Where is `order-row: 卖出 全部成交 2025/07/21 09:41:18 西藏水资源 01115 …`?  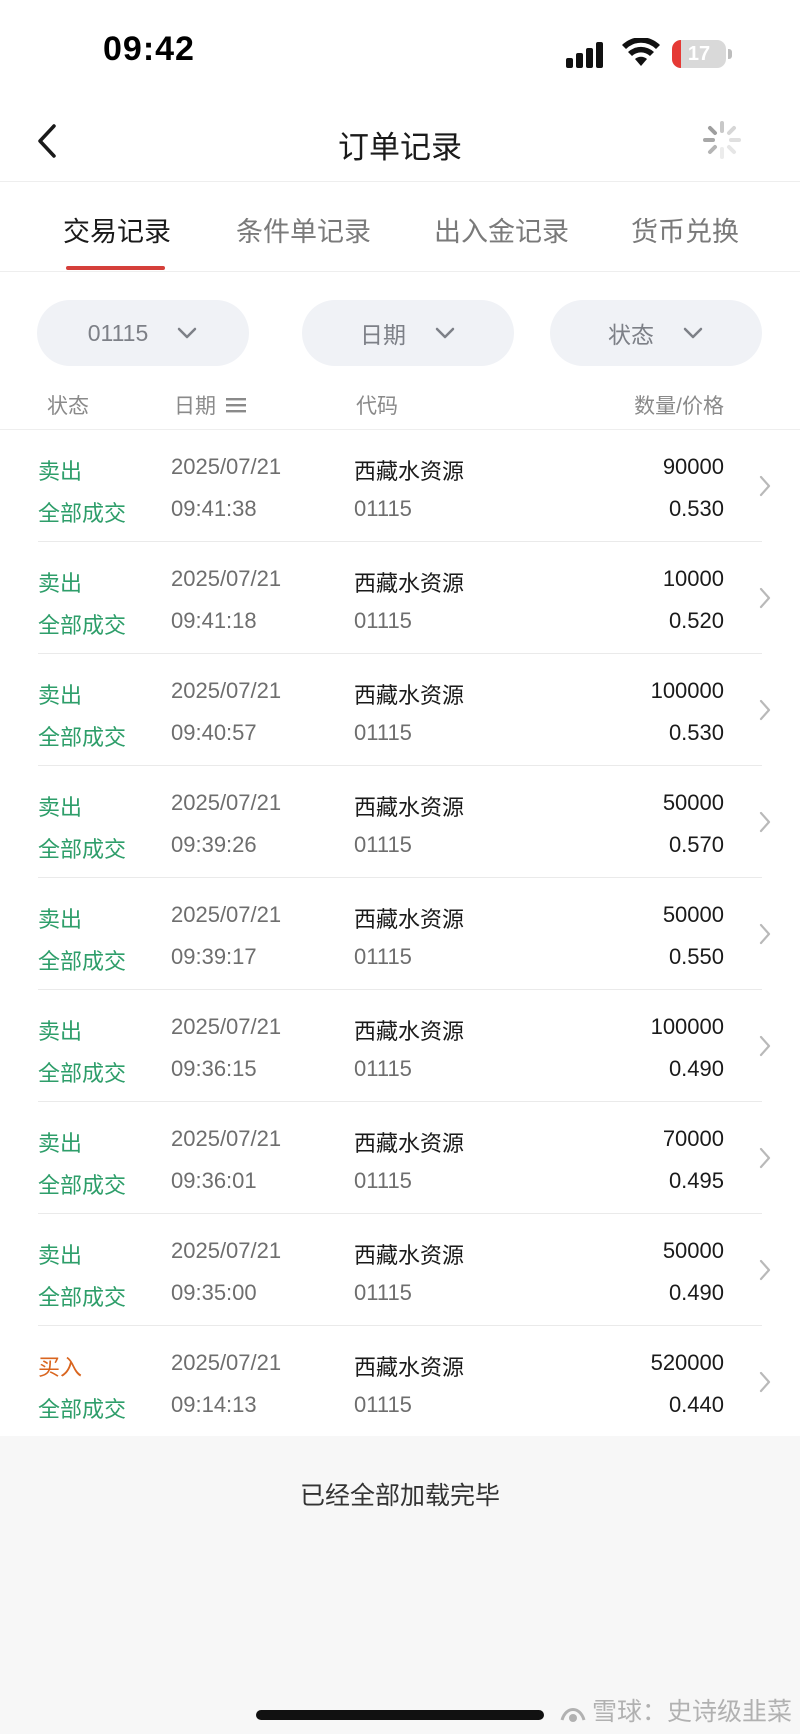 order-row: 卖出 全部成交 2025/07/21 09:41:18 西藏水资源 01115 … is located at coordinates (400, 598).